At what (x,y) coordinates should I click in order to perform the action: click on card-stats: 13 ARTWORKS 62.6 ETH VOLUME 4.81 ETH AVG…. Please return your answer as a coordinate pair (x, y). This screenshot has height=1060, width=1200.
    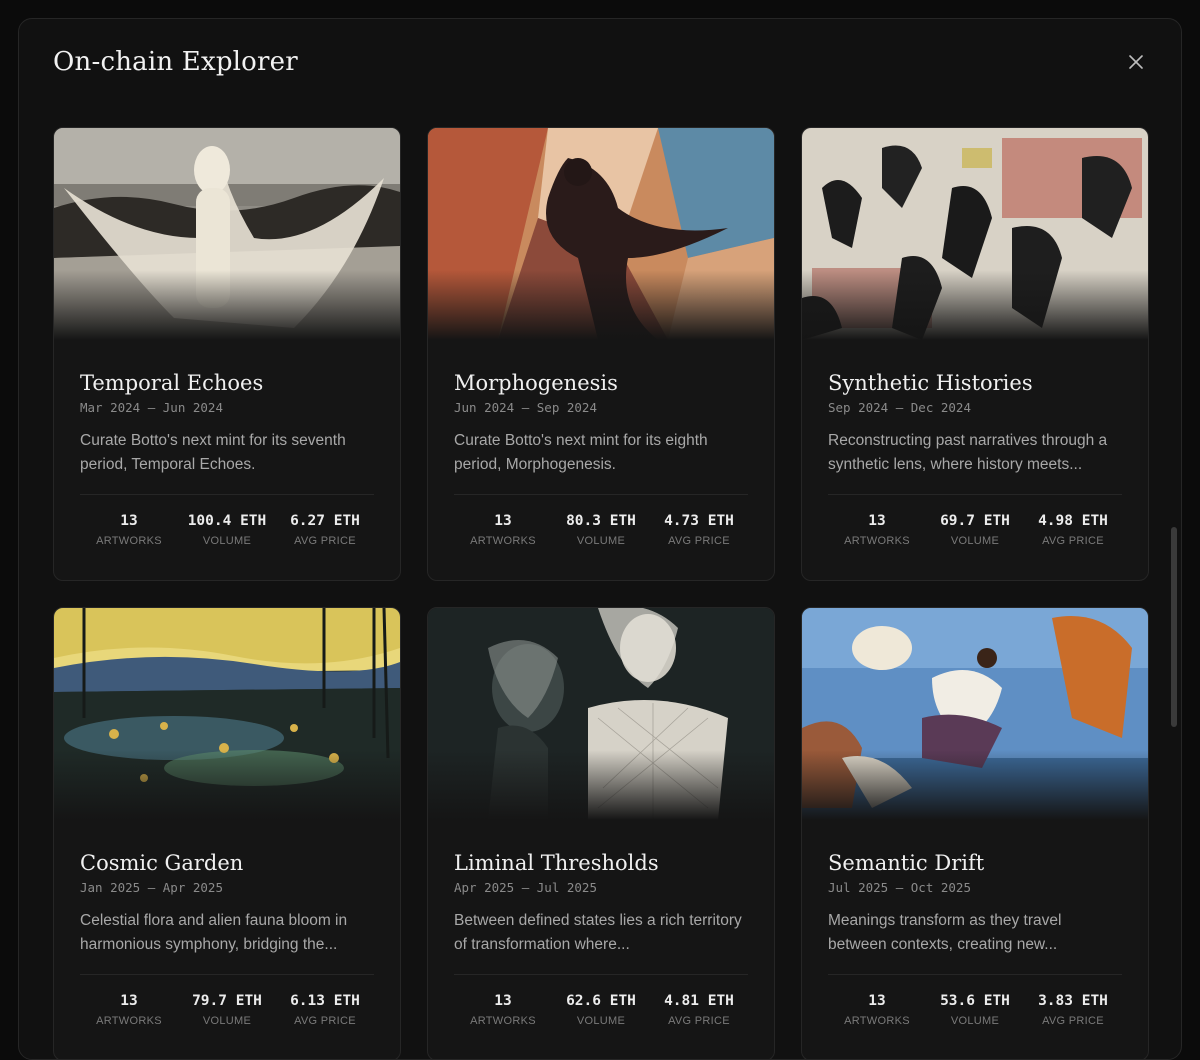
    Looking at the image, I should click on (601, 1010).